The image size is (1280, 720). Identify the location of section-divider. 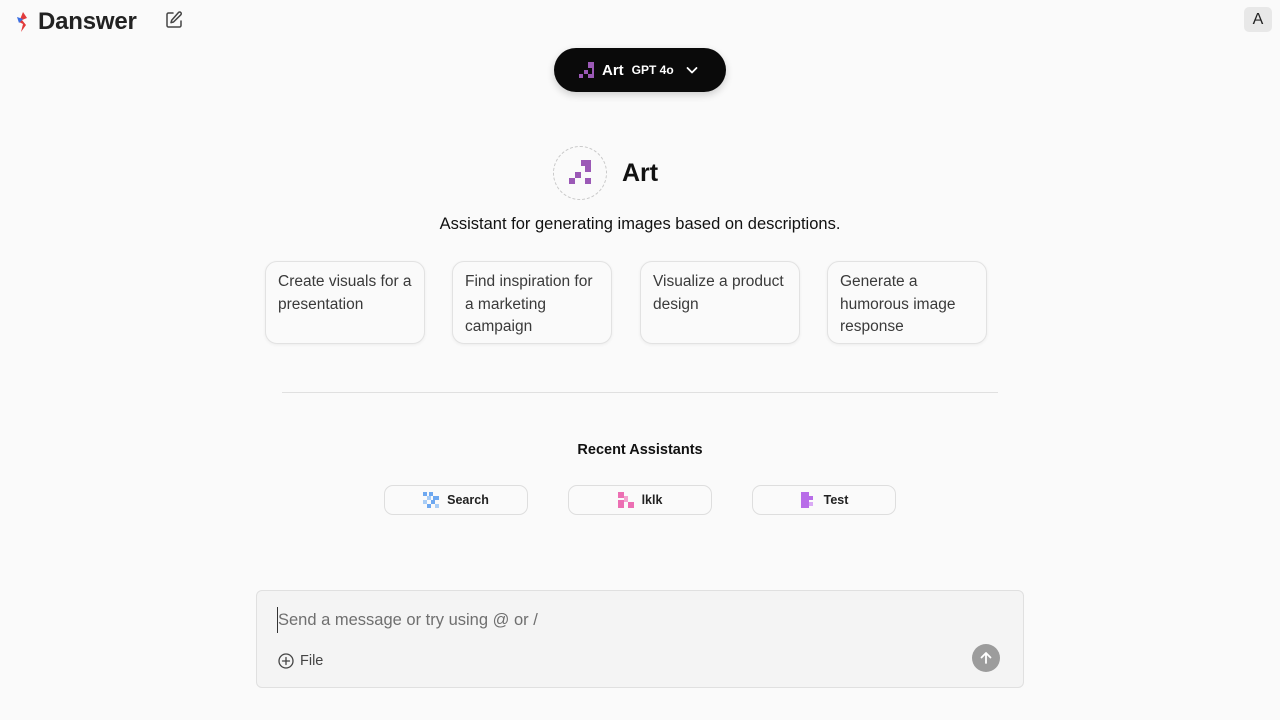
(640, 392).